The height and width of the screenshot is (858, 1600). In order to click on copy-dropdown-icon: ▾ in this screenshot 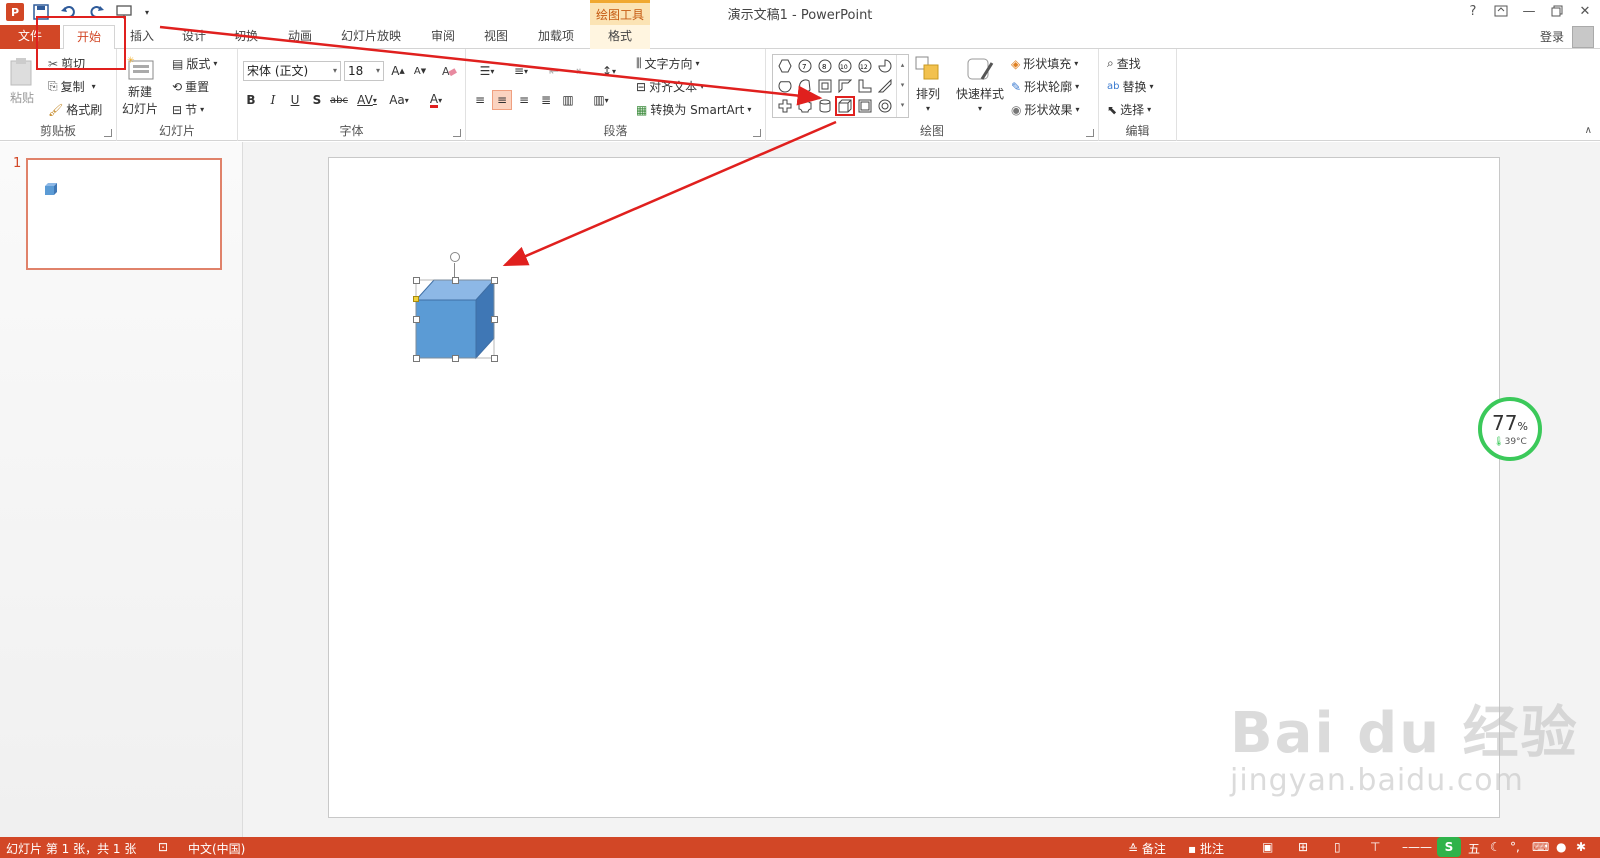, I will do `click(94, 86)`.